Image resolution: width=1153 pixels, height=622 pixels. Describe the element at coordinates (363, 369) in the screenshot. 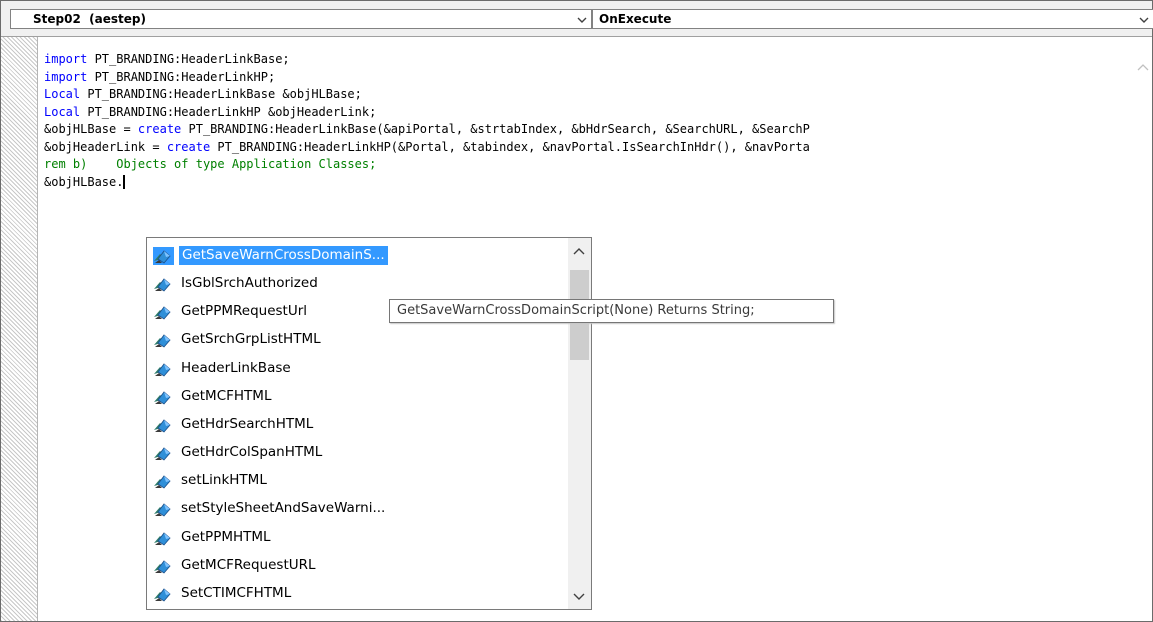

I see `autocomplete-item: HeaderLinkBase` at that location.